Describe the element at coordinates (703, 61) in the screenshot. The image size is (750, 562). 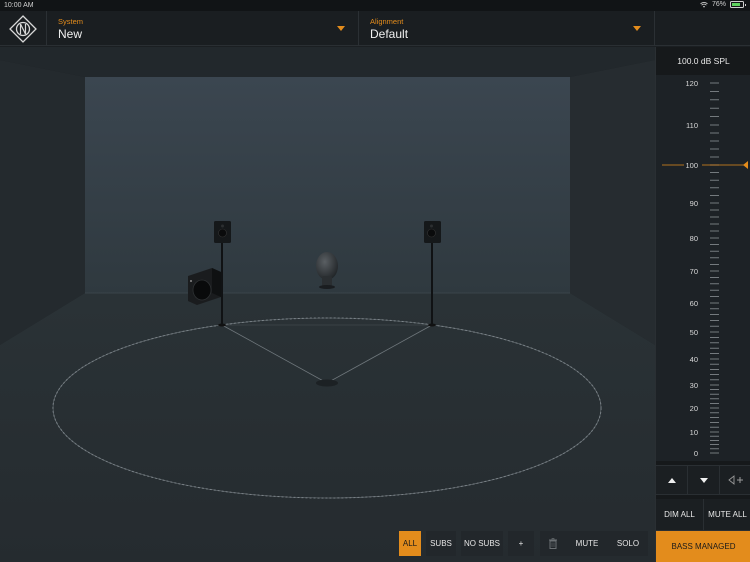
I see `spl-readout: 100.0 dB SPL` at that location.